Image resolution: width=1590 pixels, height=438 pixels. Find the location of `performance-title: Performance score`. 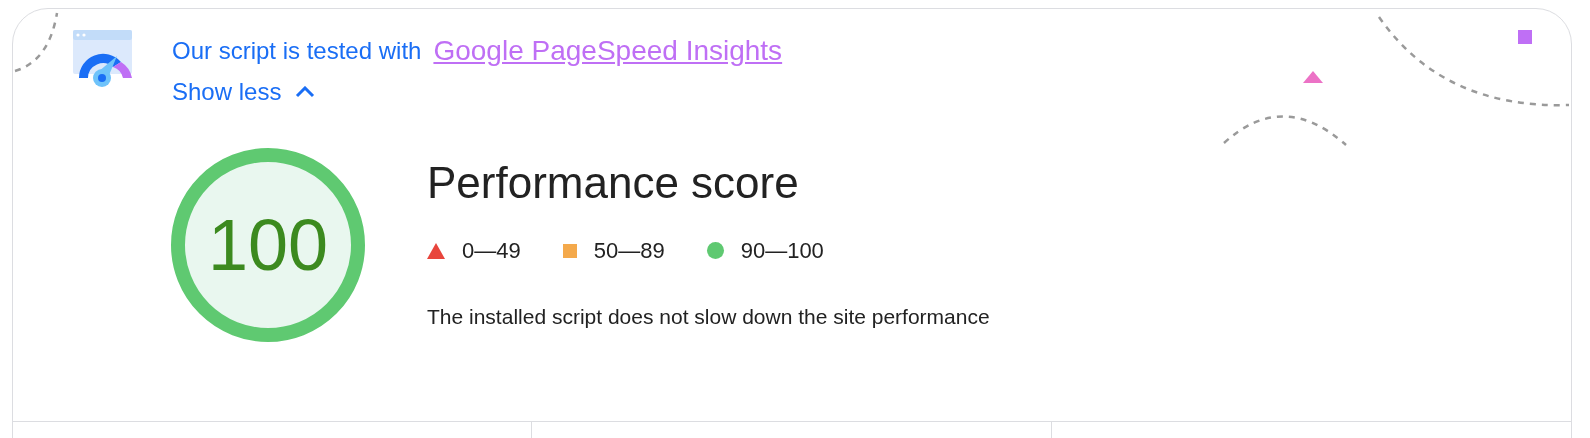

performance-title: Performance score is located at coordinates (613, 183).